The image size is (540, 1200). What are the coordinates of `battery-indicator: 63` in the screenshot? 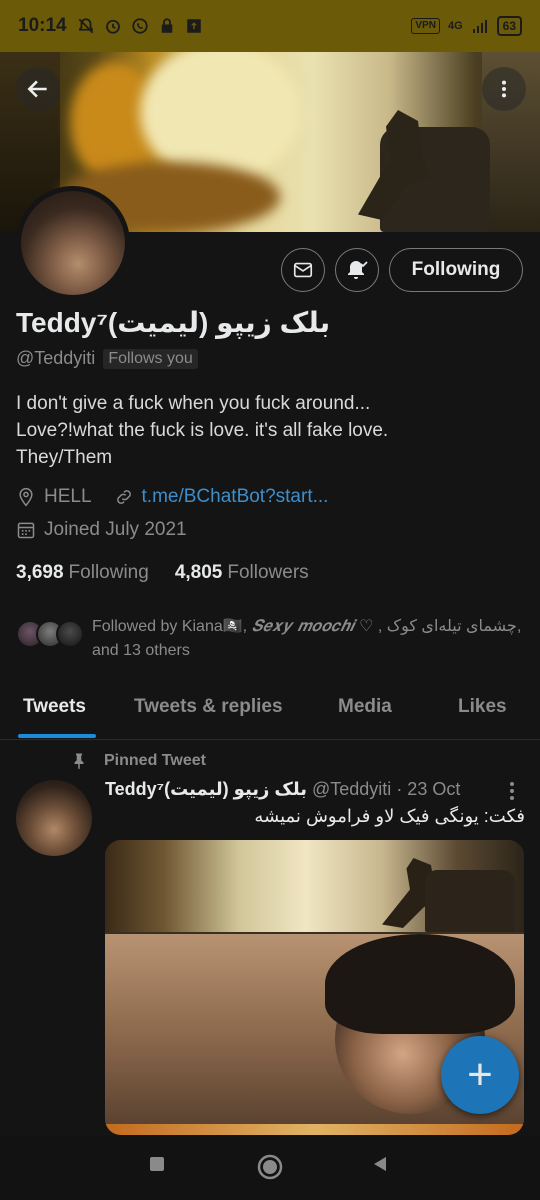 It's located at (509, 26).